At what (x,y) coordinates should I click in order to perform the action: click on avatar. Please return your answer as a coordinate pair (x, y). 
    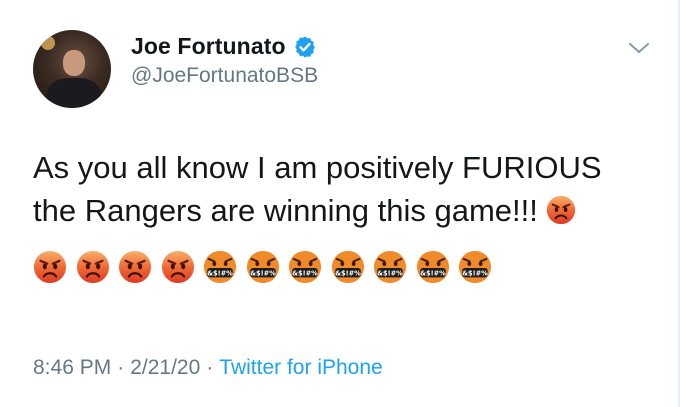
    Looking at the image, I should click on (72, 69).